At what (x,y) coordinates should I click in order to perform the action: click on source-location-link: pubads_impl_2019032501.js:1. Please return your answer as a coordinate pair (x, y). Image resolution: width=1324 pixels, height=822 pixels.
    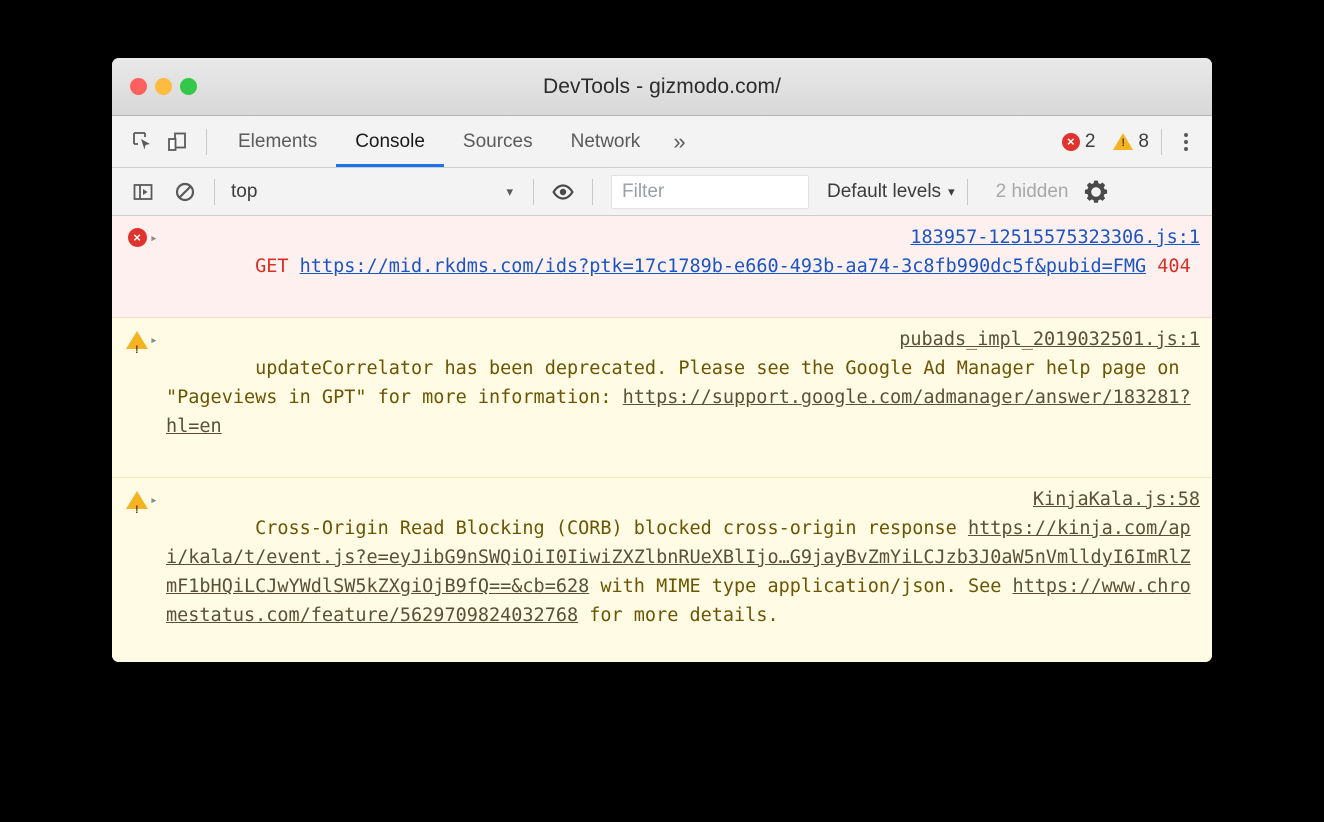
    Looking at the image, I should click on (1049, 339).